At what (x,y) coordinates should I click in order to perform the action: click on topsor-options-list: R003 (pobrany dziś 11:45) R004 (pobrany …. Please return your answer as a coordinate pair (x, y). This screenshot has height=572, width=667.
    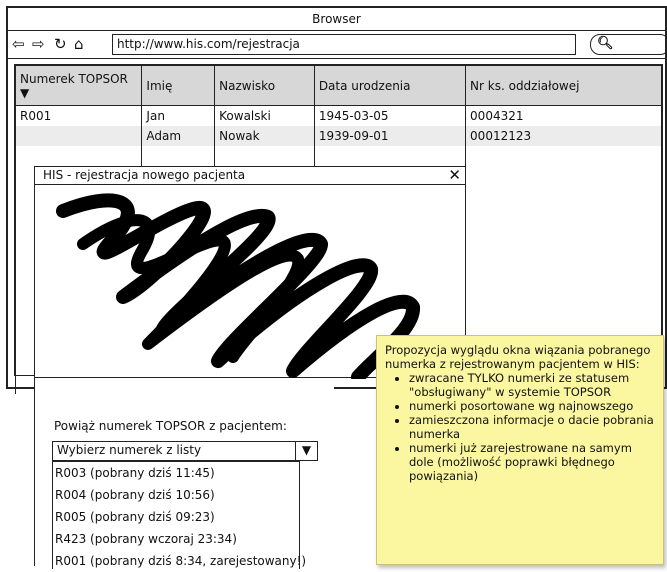
    Looking at the image, I should click on (179, 515).